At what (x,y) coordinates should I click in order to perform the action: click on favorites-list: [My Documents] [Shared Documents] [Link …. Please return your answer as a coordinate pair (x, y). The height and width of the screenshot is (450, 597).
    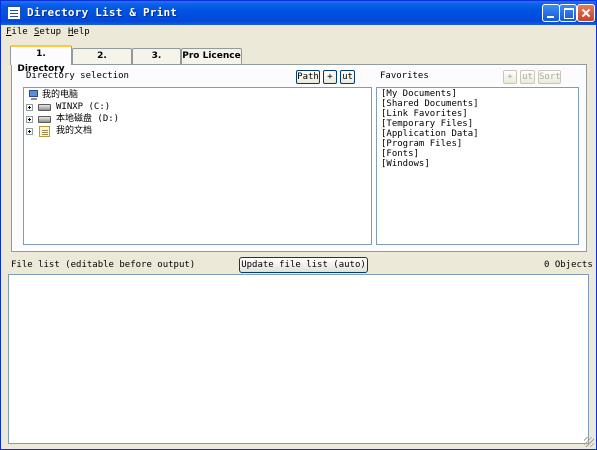
    Looking at the image, I should click on (477, 166).